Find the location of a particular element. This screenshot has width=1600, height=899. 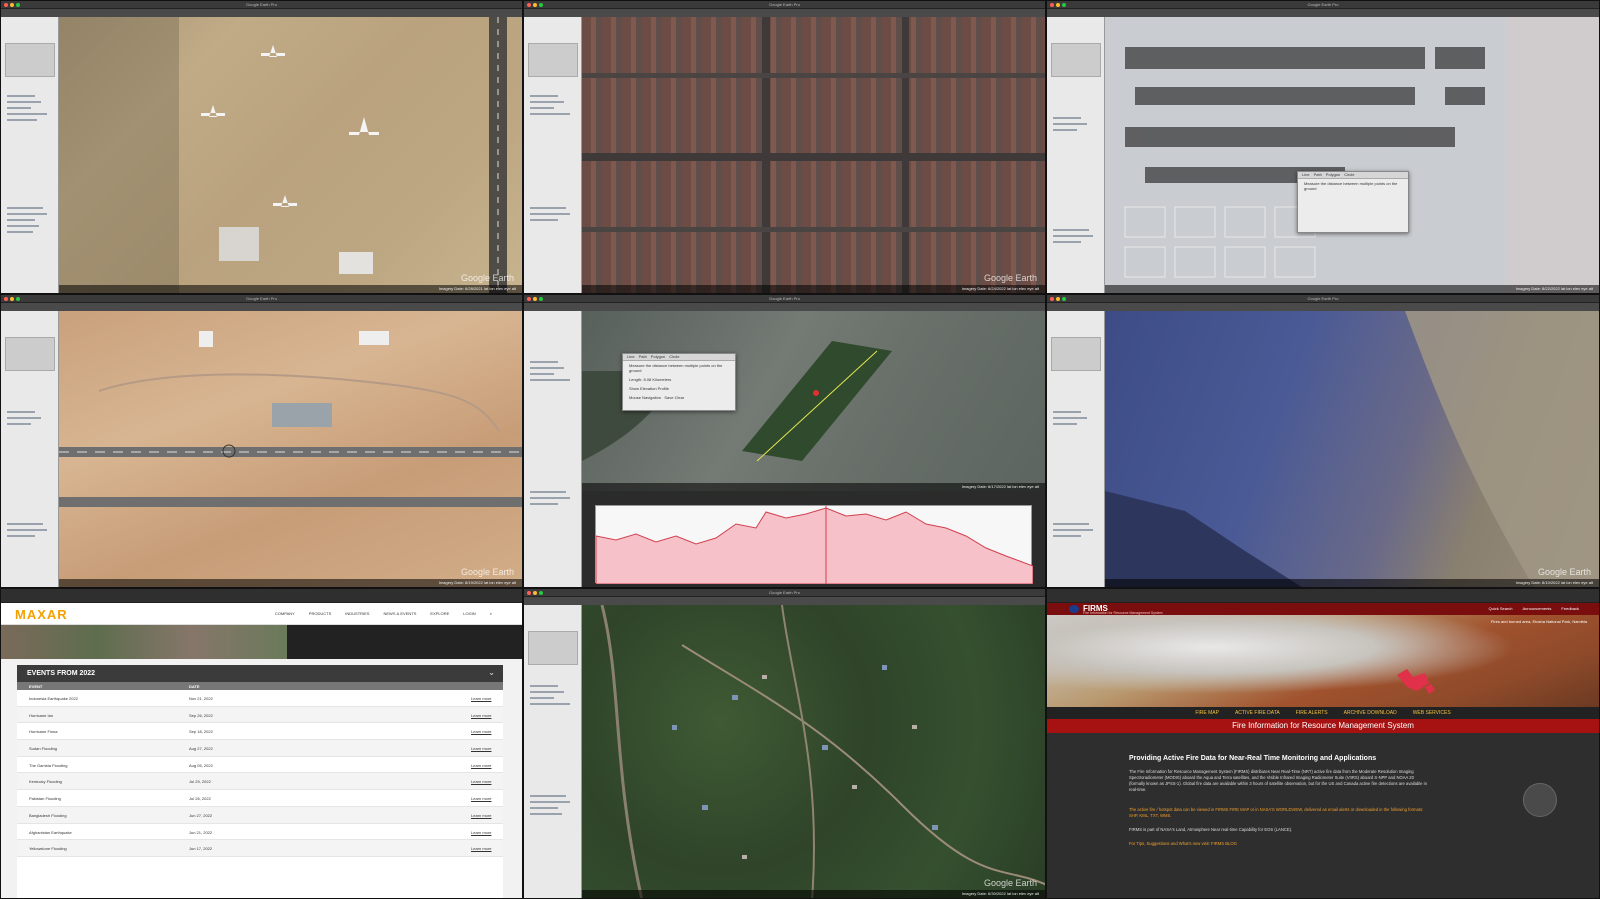

google-earth-watermark: Google Earth is located at coordinates (1010, 278).